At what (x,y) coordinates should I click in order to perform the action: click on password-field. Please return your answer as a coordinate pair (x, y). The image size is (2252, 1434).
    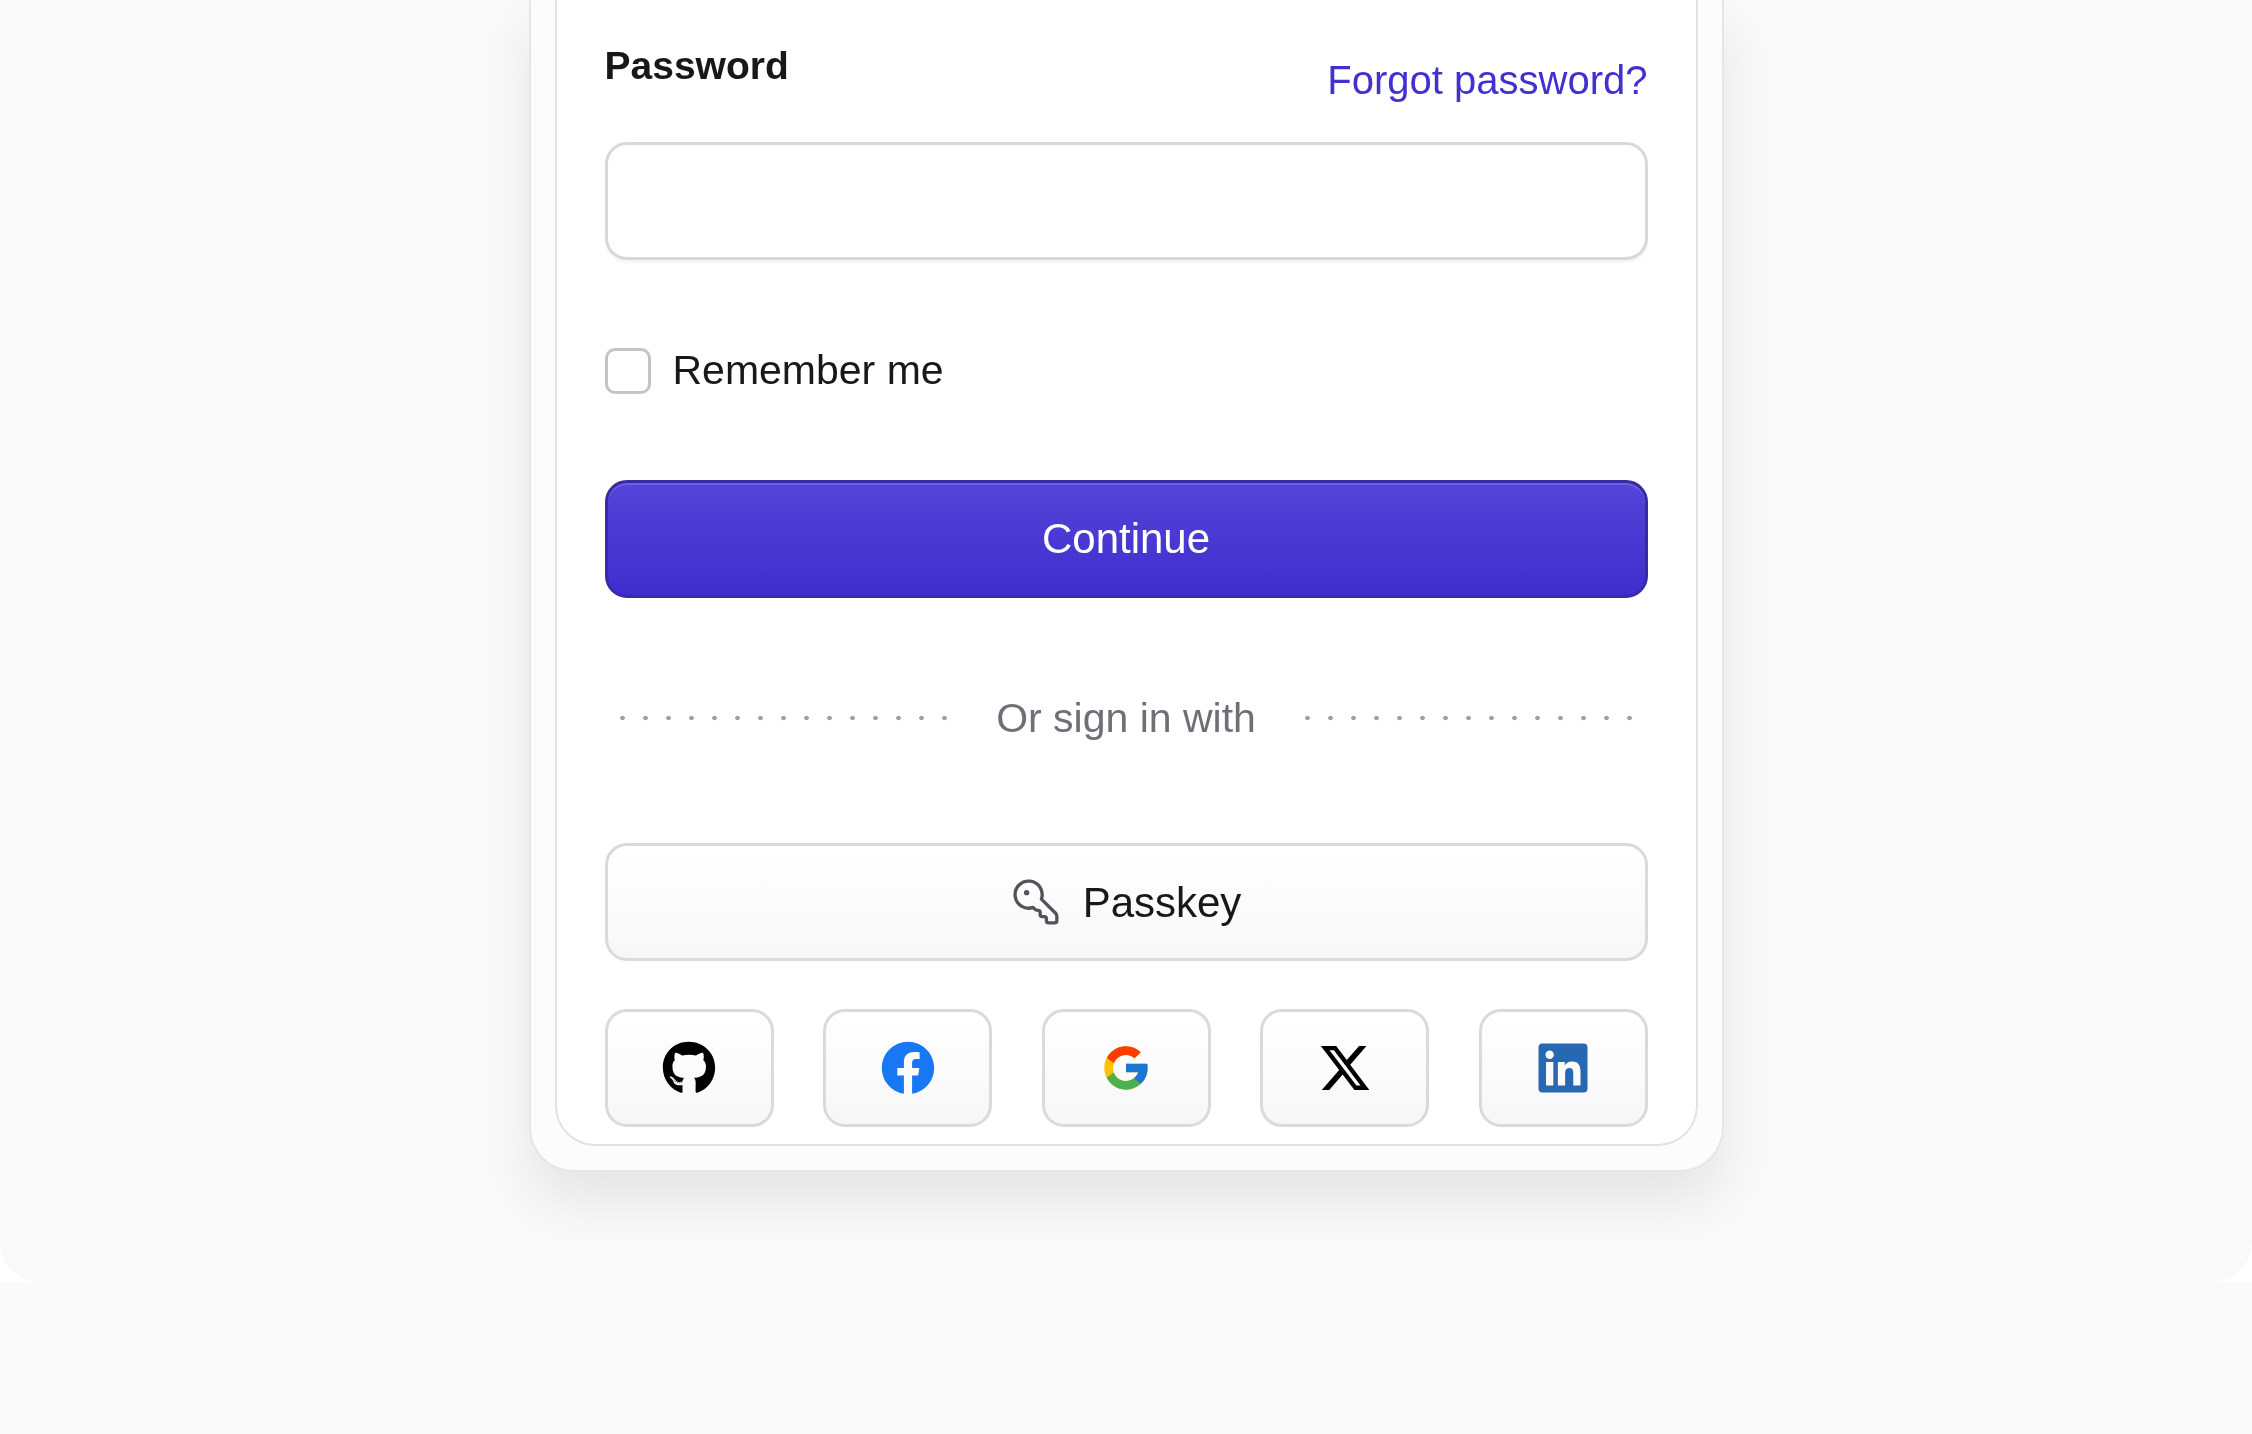
    Looking at the image, I should click on (1126, 201).